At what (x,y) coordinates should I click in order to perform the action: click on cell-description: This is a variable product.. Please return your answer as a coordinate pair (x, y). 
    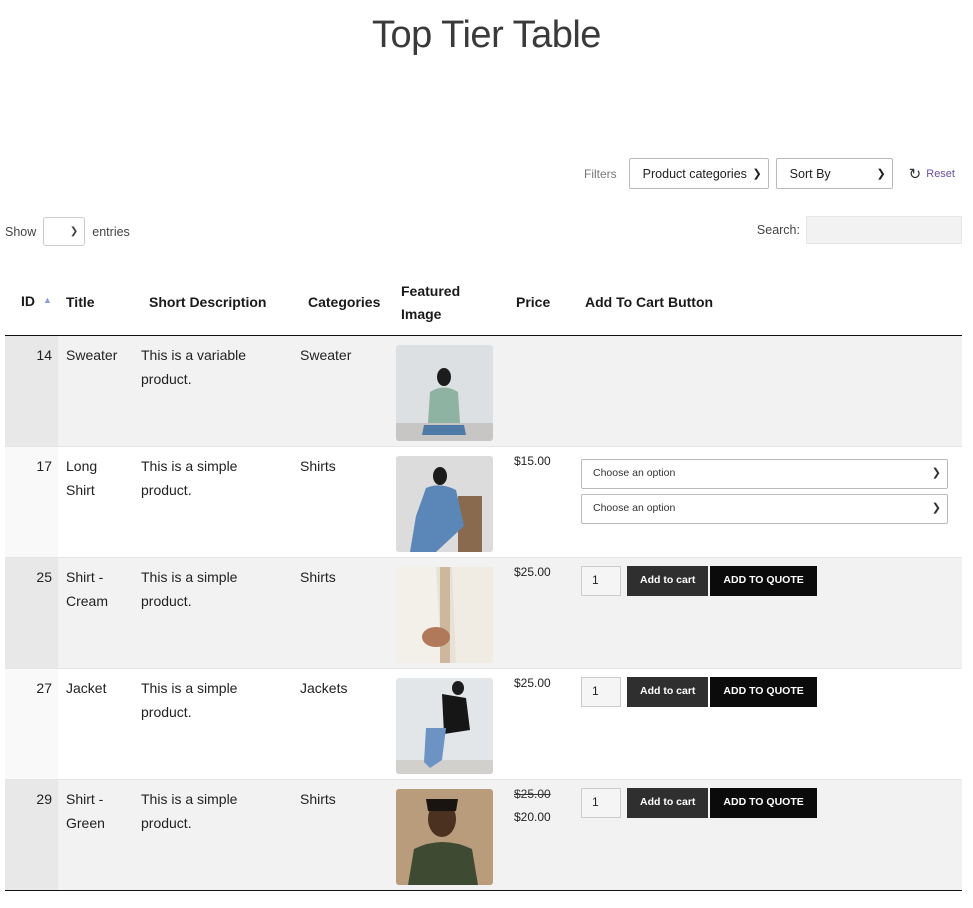
    Looking at the image, I should click on (212, 391).